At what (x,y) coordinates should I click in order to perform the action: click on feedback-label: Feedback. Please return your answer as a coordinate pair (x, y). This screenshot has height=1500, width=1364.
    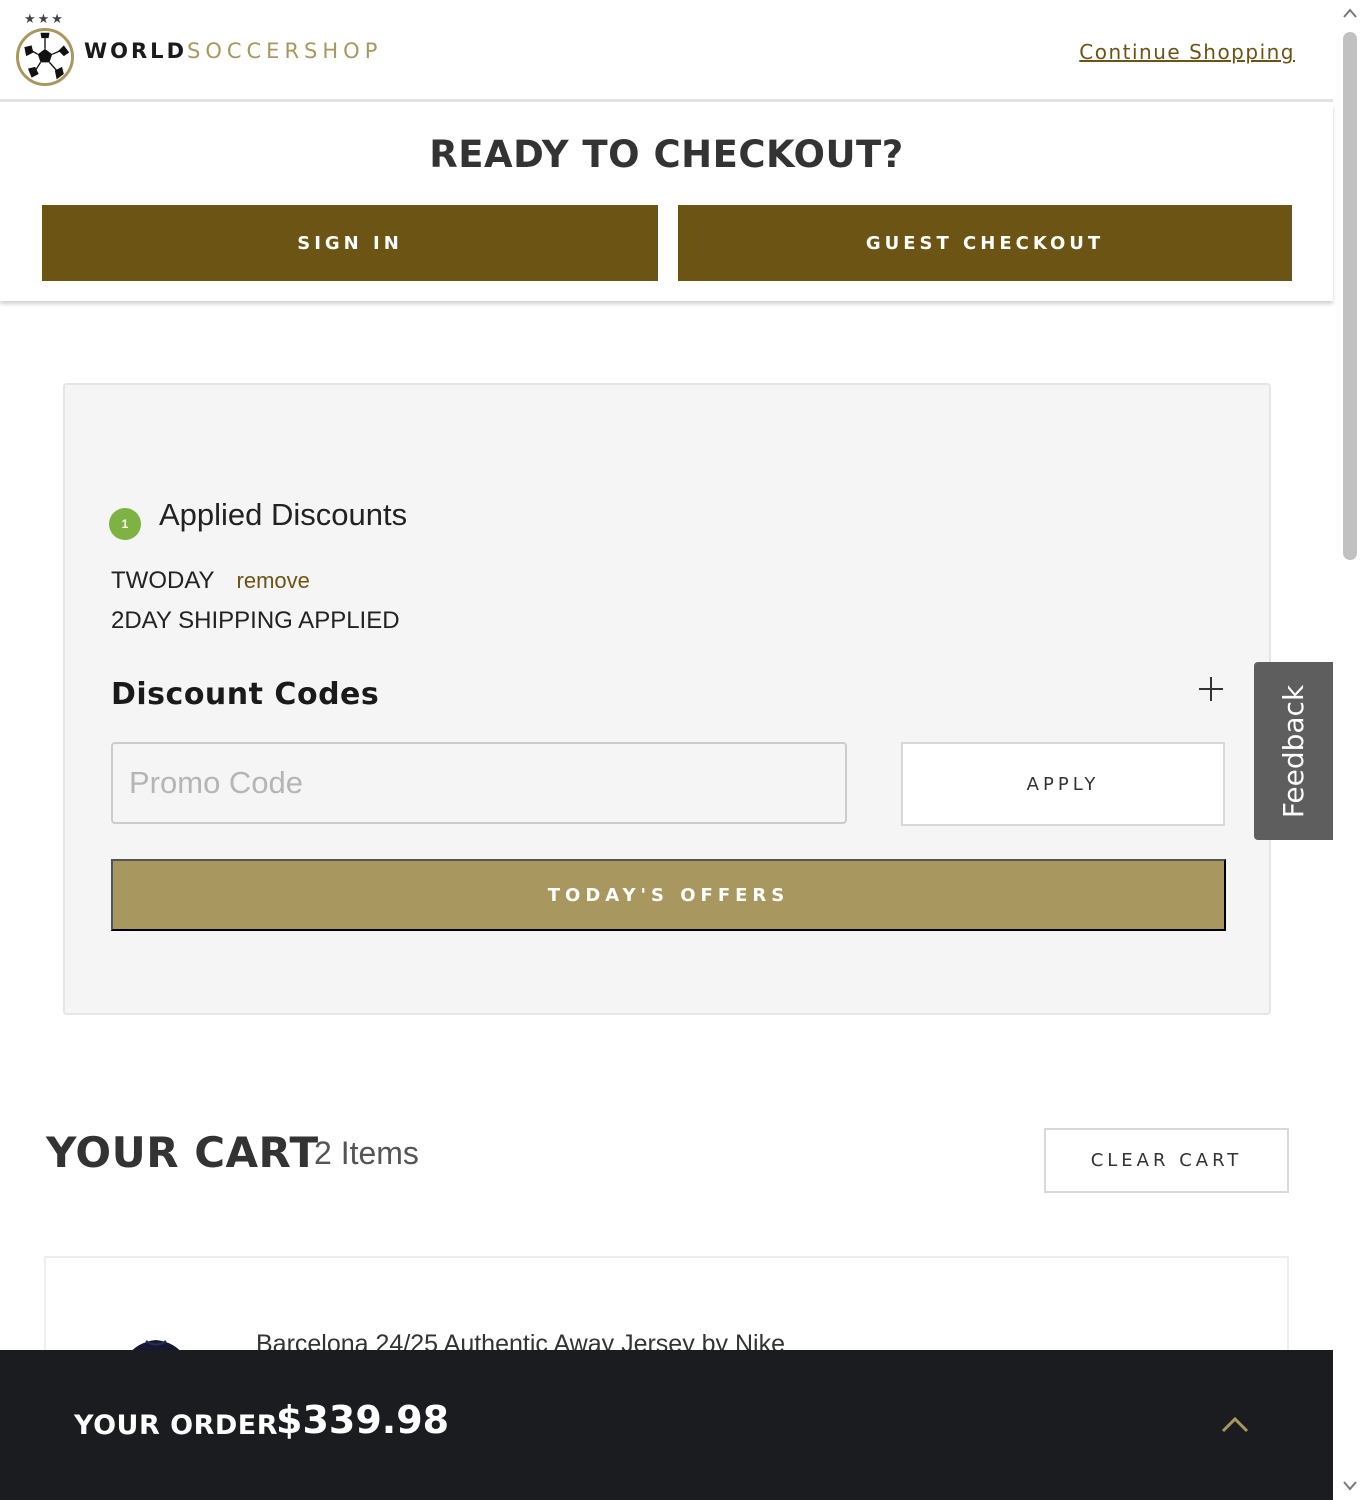
    Looking at the image, I should click on (1293, 751).